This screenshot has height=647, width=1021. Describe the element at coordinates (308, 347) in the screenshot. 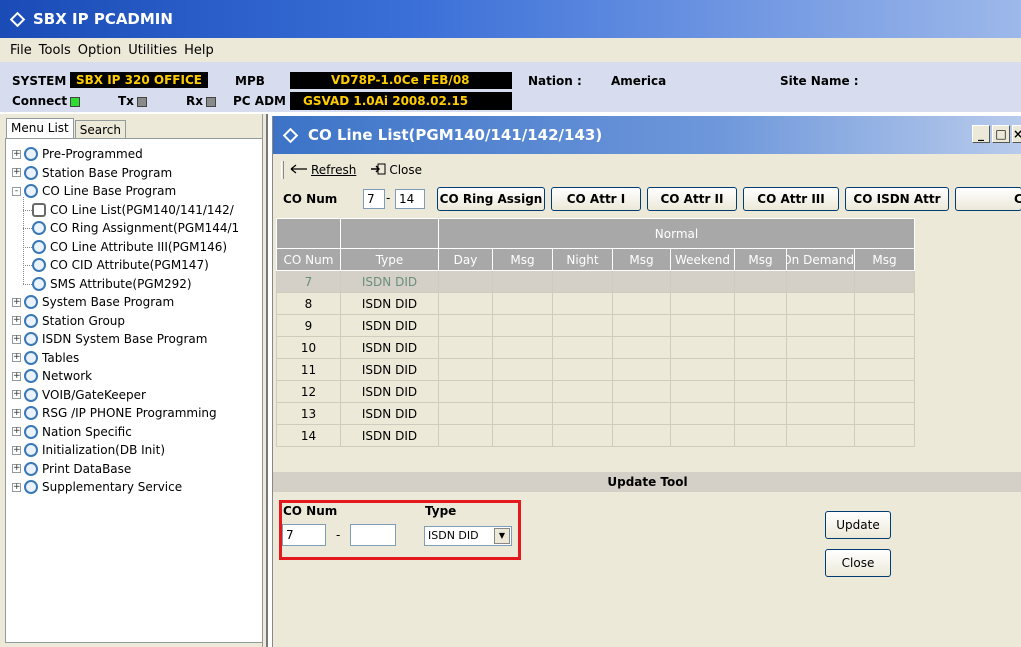

I see `table-cell: 10` at that location.